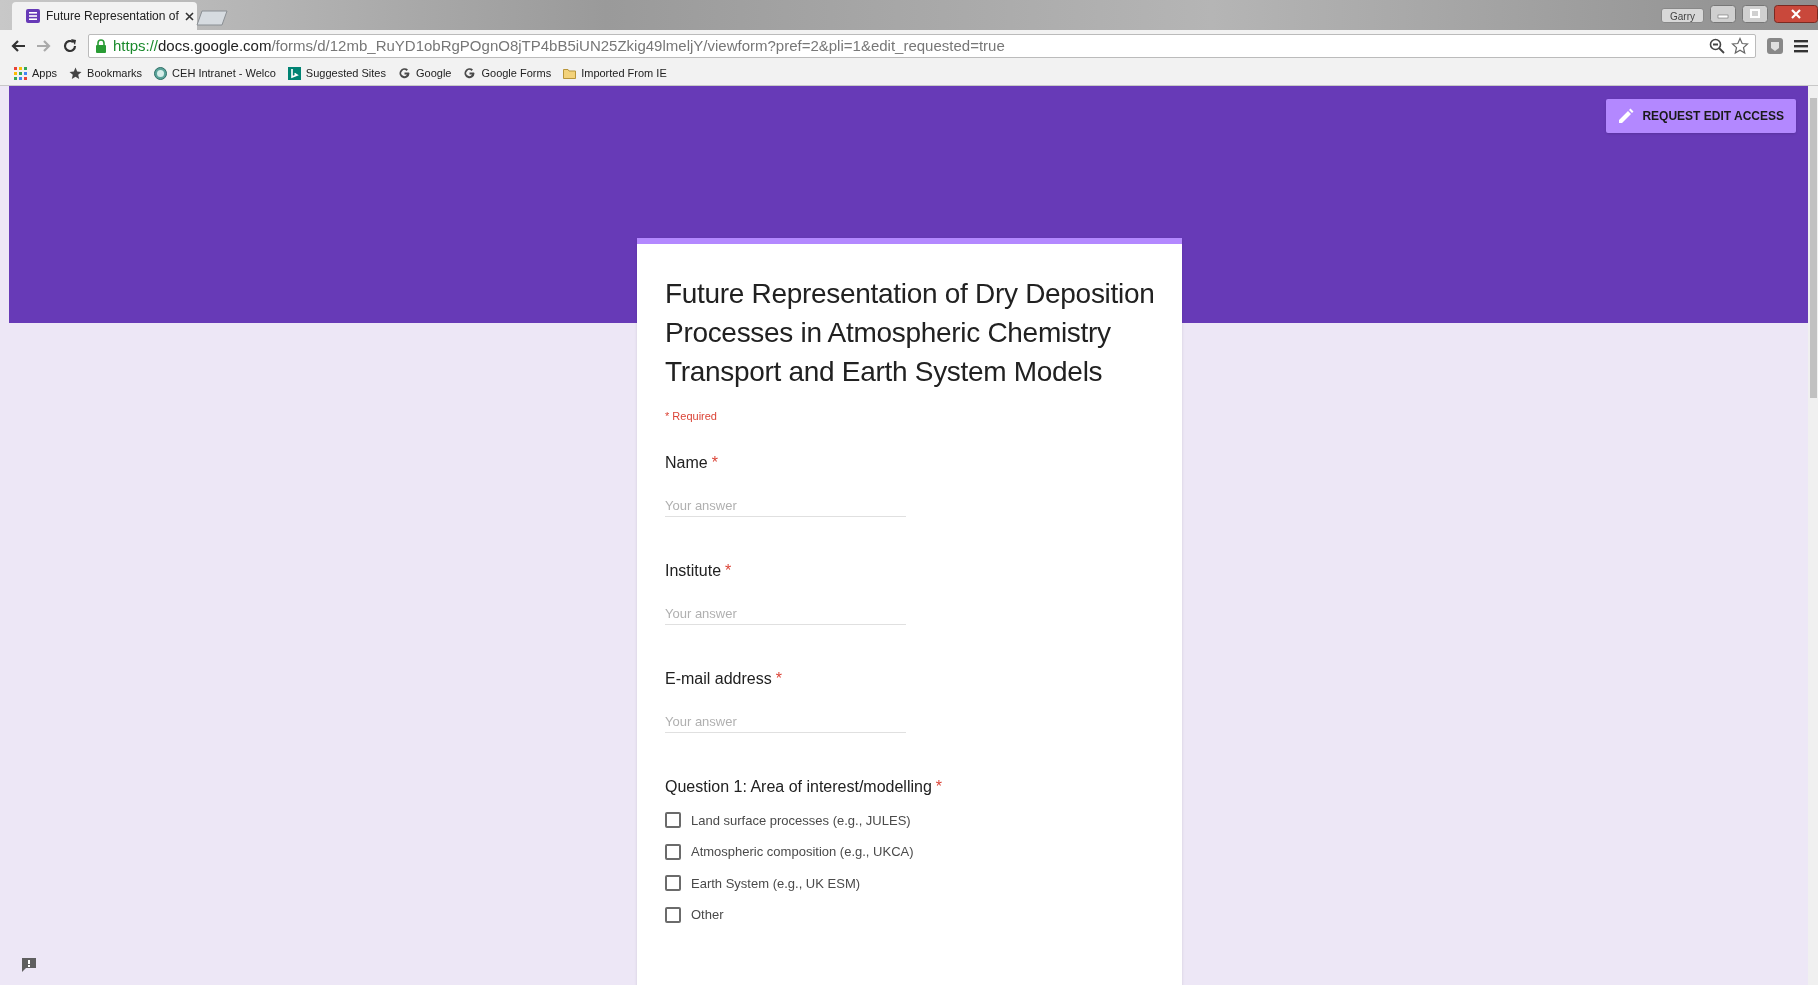 The width and height of the screenshot is (1818, 985). What do you see at coordinates (294, 73) in the screenshot?
I see `bing-icon` at bounding box center [294, 73].